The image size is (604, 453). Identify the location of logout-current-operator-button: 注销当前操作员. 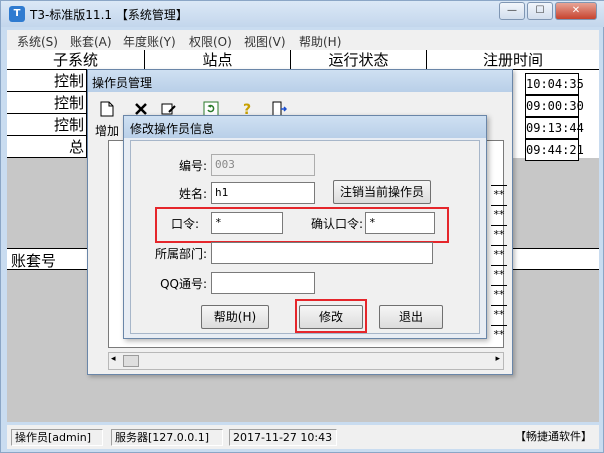
(382, 192).